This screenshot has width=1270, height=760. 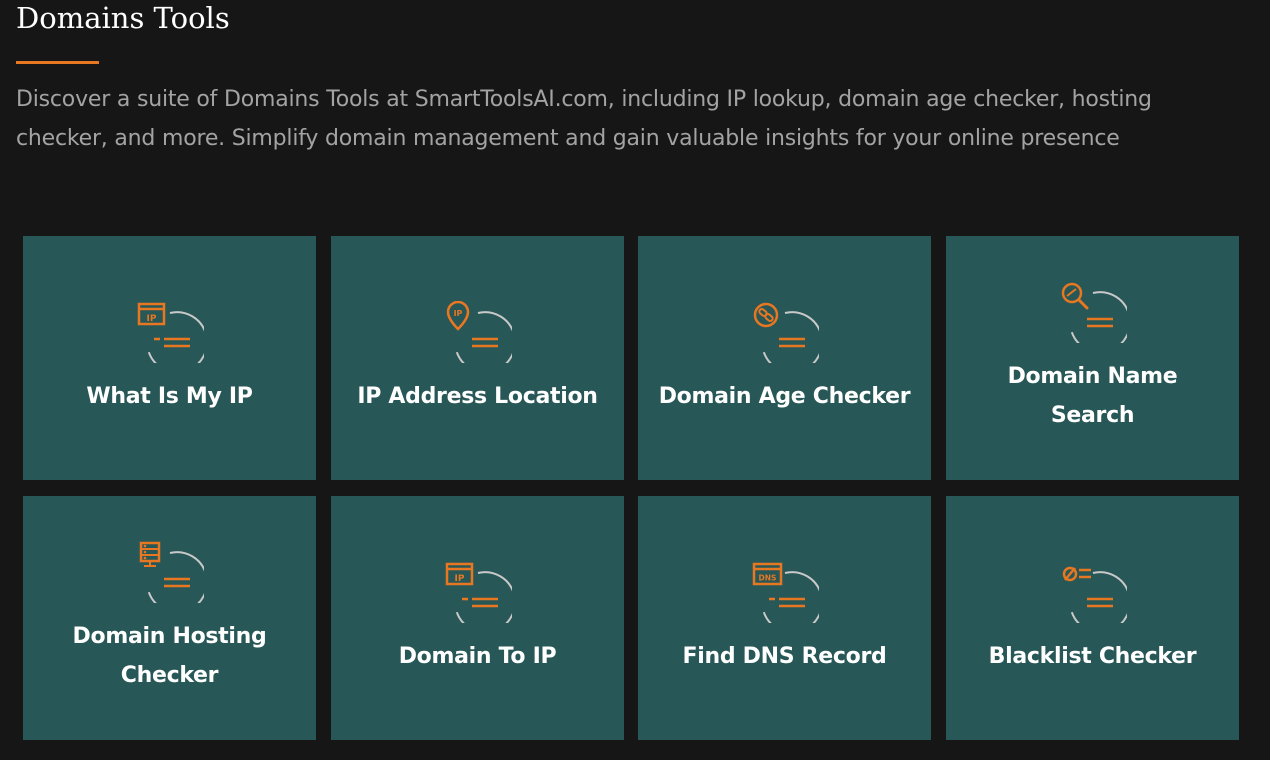 What do you see at coordinates (123, 18) in the screenshot?
I see `section-title: Domains Tools` at bounding box center [123, 18].